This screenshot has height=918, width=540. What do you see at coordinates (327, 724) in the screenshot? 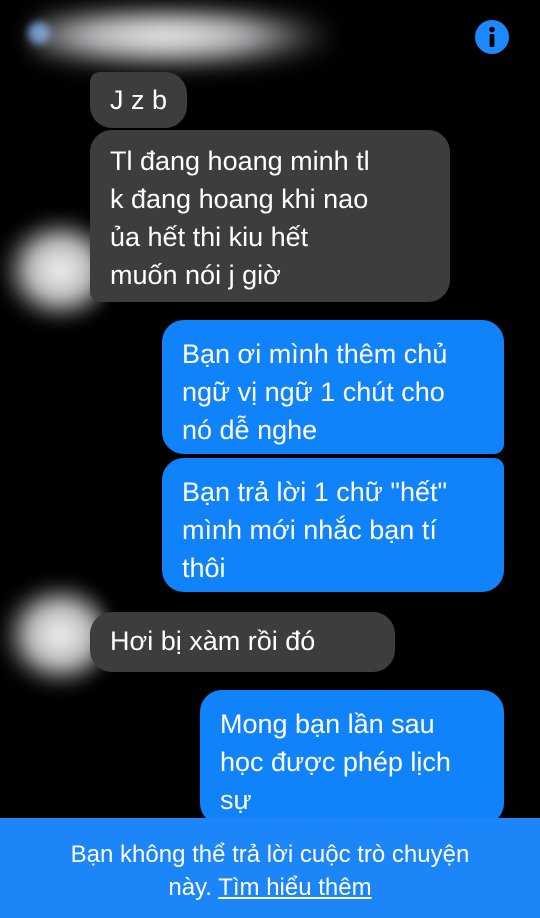
I see `message-text-line: Mong bạn lần sau` at bounding box center [327, 724].